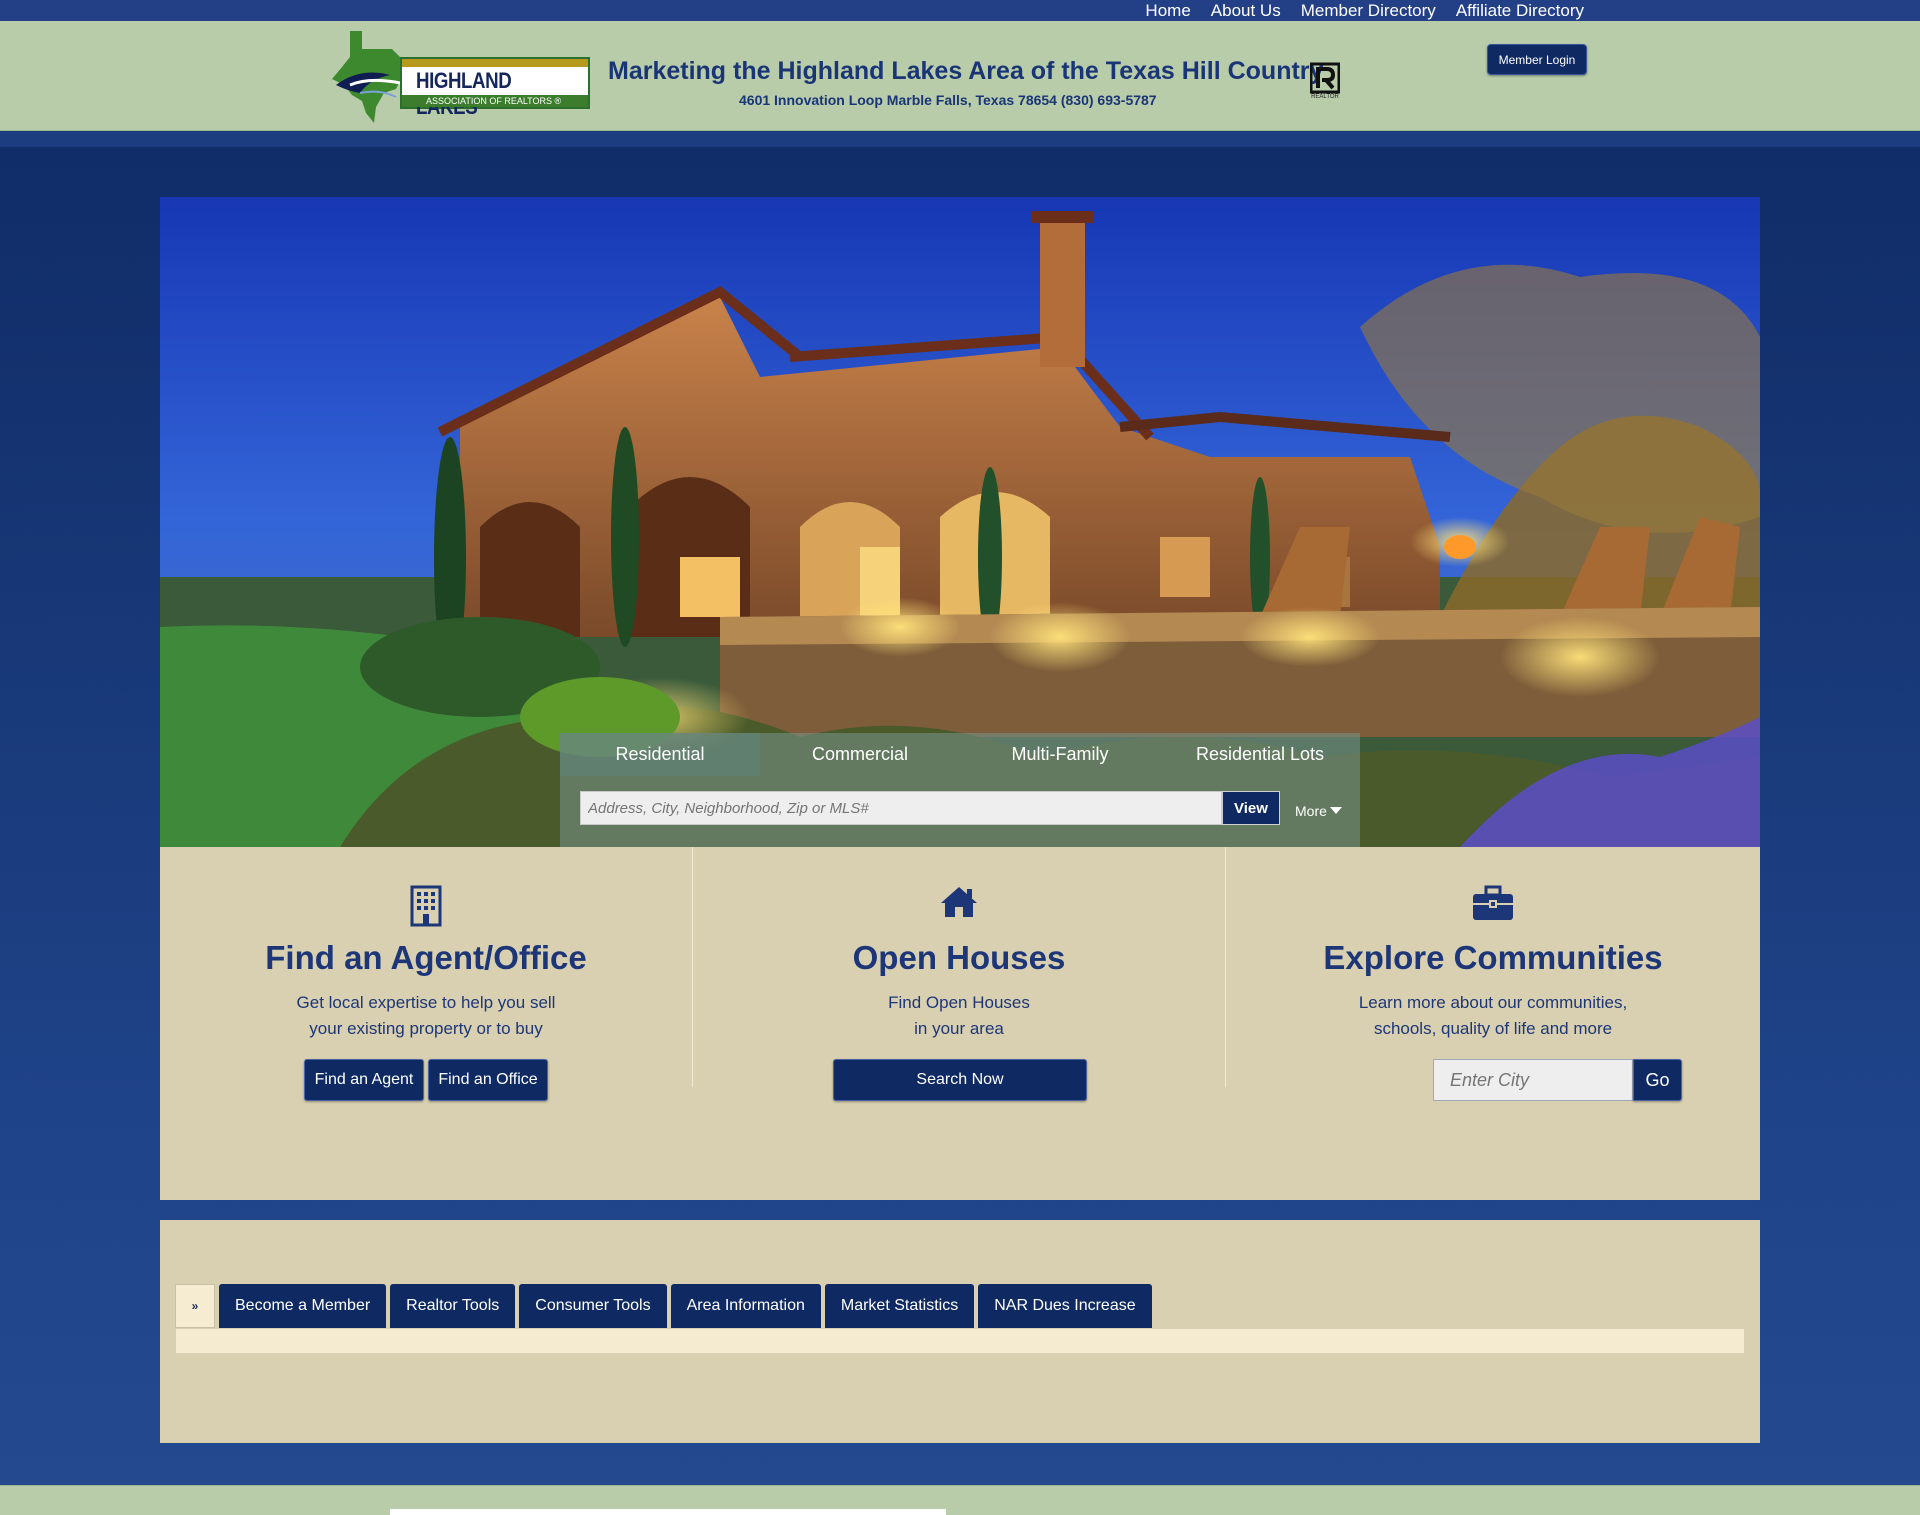 The height and width of the screenshot is (1515, 1920). I want to click on go-button: Go, so click(1657, 1080).